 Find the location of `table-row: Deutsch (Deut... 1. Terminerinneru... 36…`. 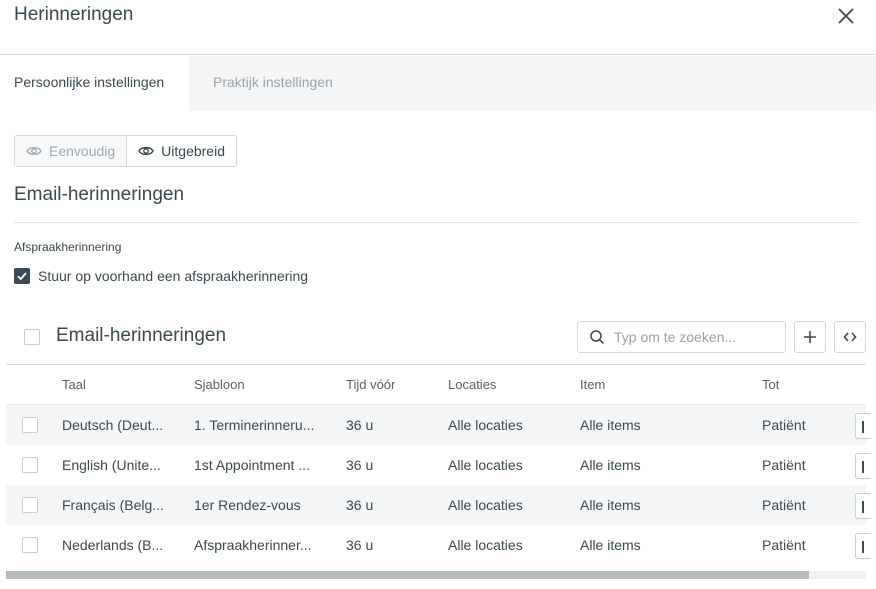

table-row: Deutsch (Deut... 1. Terminerinneru... 36… is located at coordinates (438, 425).